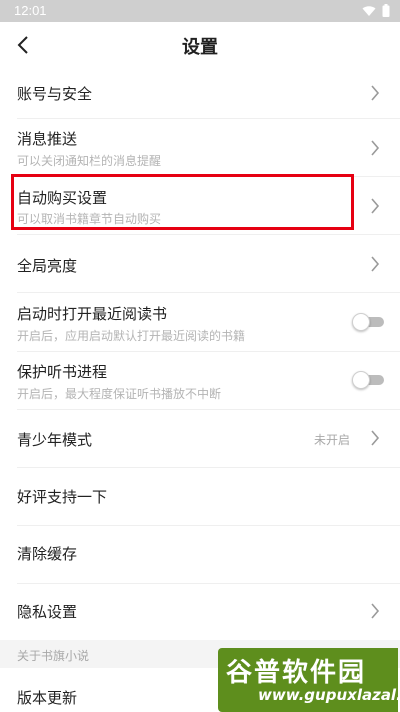 This screenshot has width=400, height=712. Describe the element at coordinates (331, 440) in the screenshot. I see `teen-mode-status: 未开启` at that location.